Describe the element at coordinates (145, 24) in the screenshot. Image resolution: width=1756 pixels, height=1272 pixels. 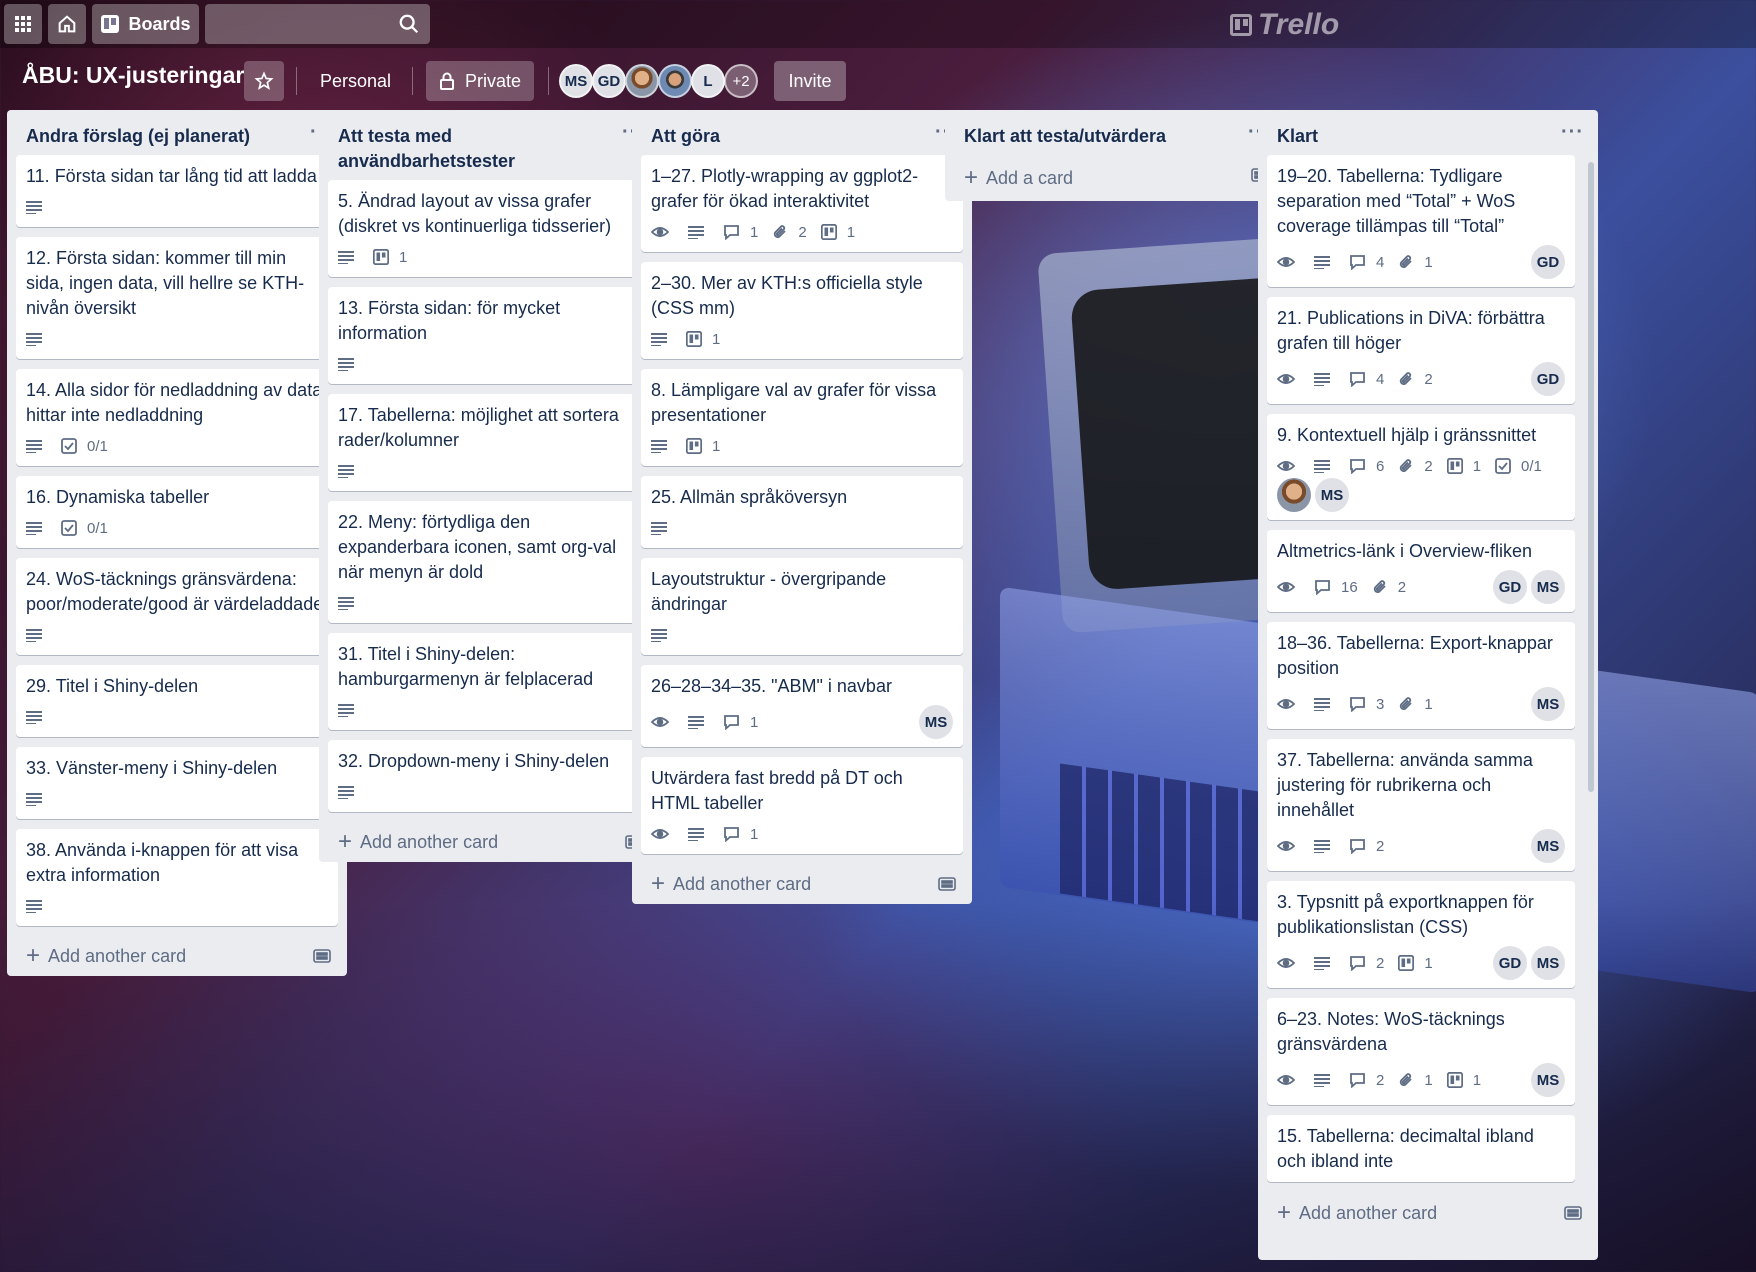
I see `boards-button: Boards` at that location.